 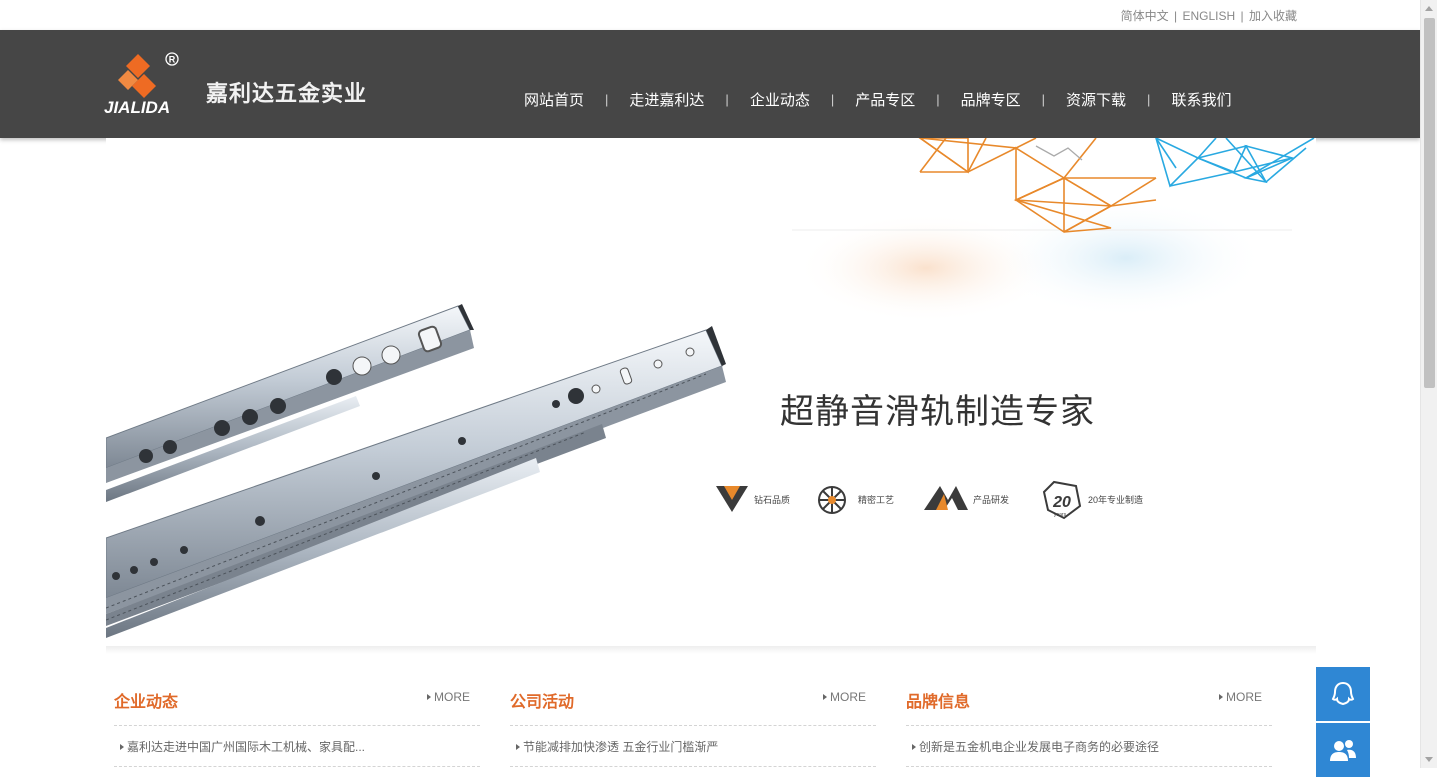 What do you see at coordinates (287, 93) in the screenshot?
I see `brand-name: 嘉利达五金实业` at bounding box center [287, 93].